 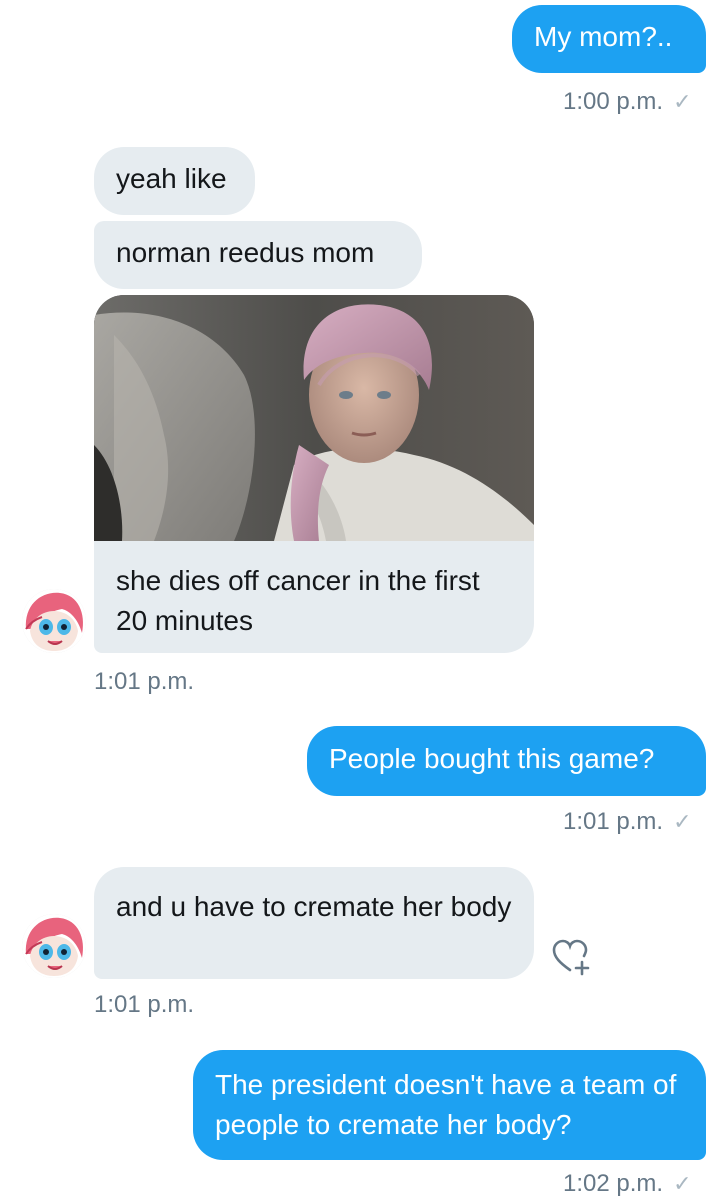 I want to click on message-bubble-incoming: norman reedus mom, so click(x=258, y=255).